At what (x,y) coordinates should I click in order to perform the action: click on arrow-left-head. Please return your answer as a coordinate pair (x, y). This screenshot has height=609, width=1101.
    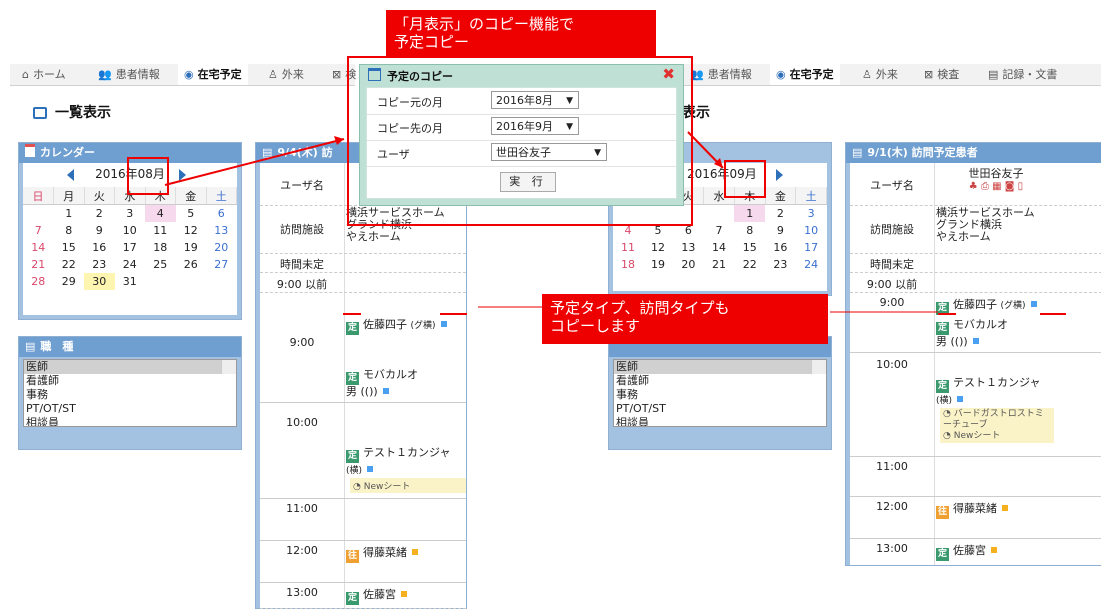
    Looking at the image, I should click on (339, 140).